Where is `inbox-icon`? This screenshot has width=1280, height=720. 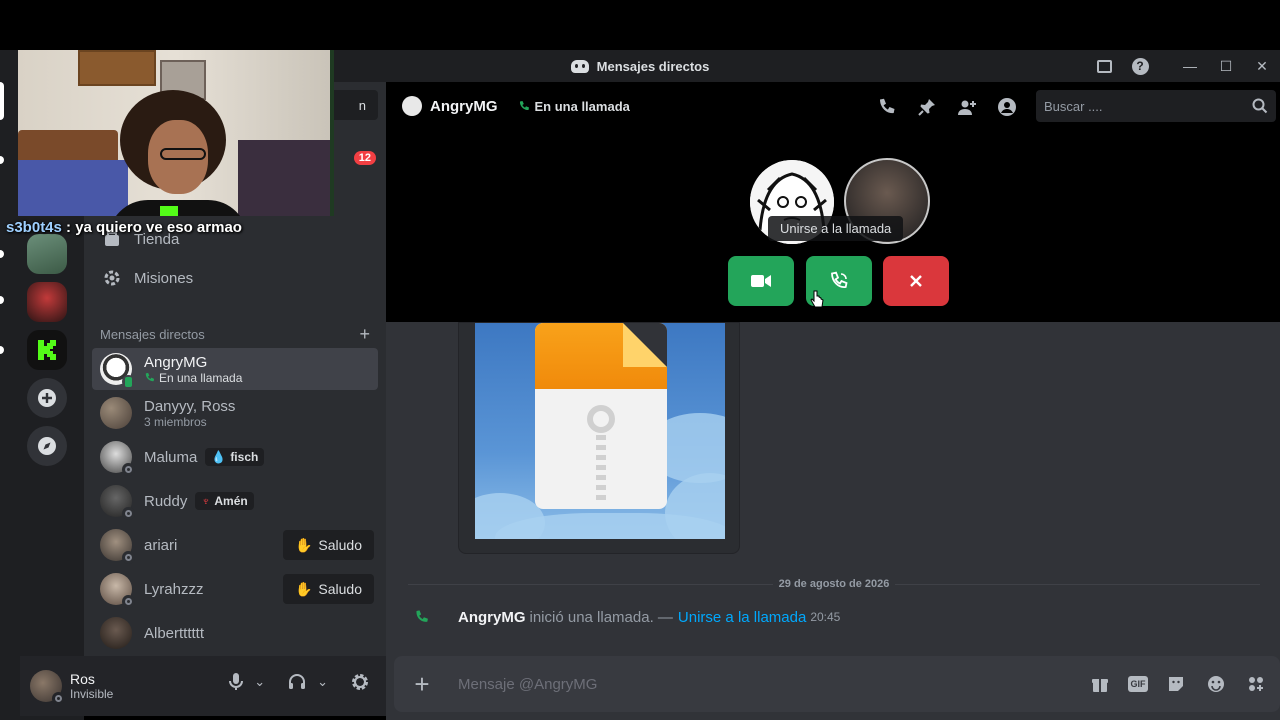
inbox-icon is located at coordinates (1104, 66).